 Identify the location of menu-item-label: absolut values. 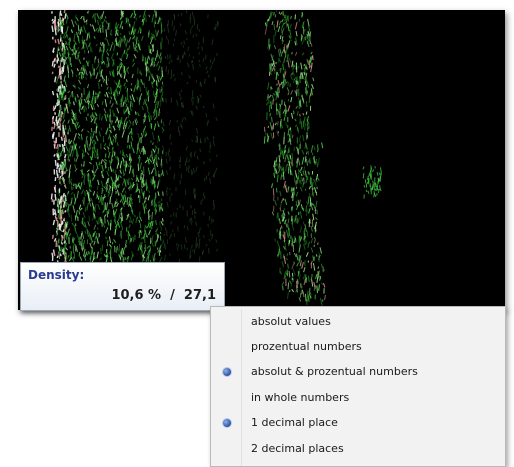
(291, 321).